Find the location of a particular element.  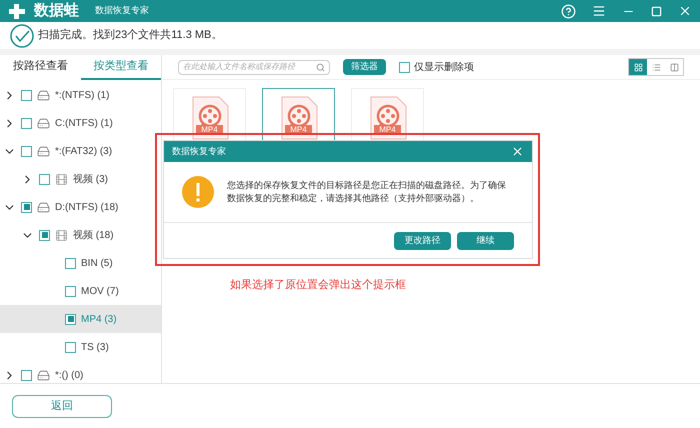

warning-icon is located at coordinates (198, 192).